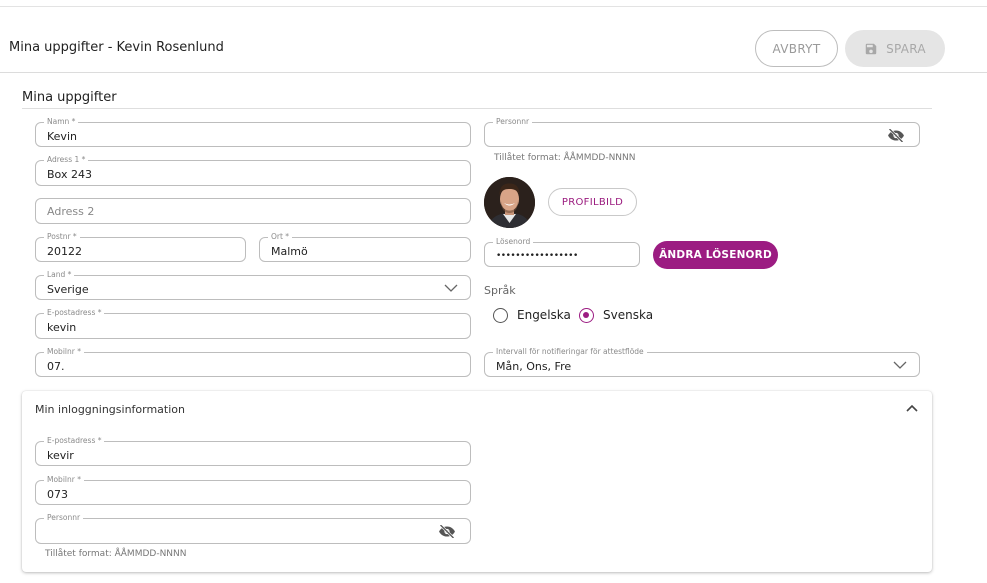 The width and height of the screenshot is (987, 583). I want to click on email-field: E-postadress * kevin, so click(253, 323).